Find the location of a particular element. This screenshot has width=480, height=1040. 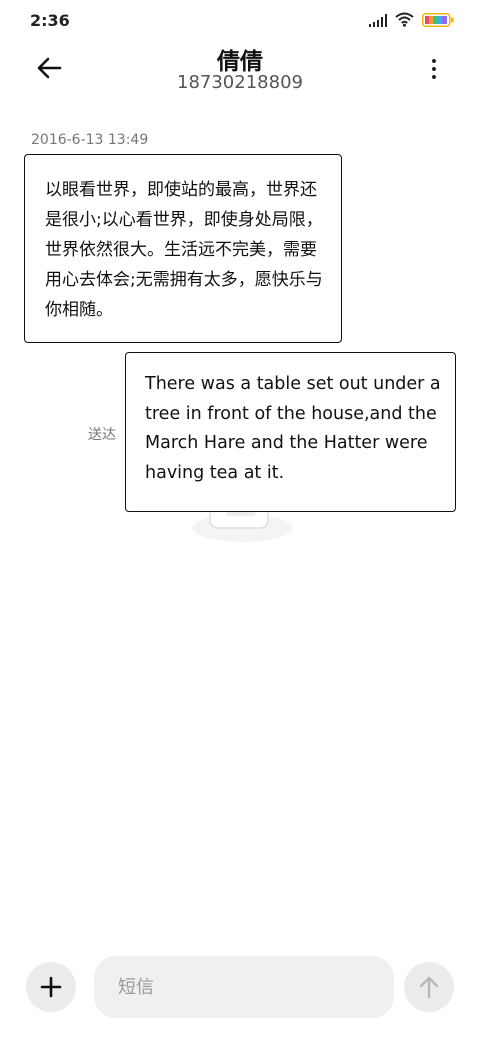

signal-icon is located at coordinates (378, 20).